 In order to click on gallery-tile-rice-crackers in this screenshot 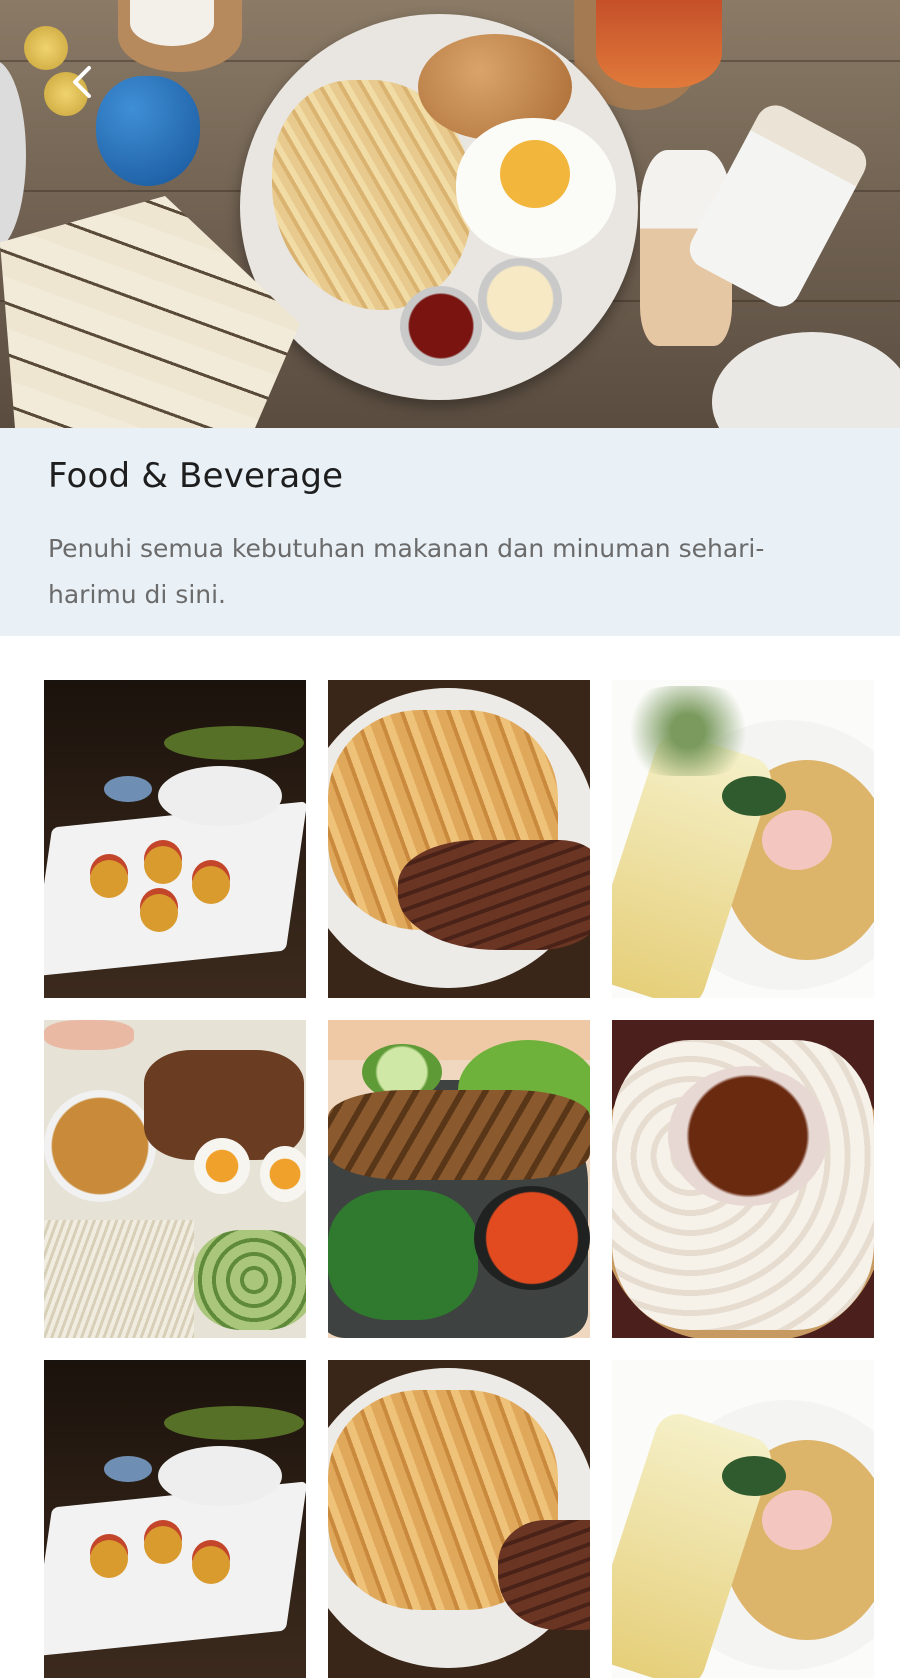, I will do `click(743, 1179)`.